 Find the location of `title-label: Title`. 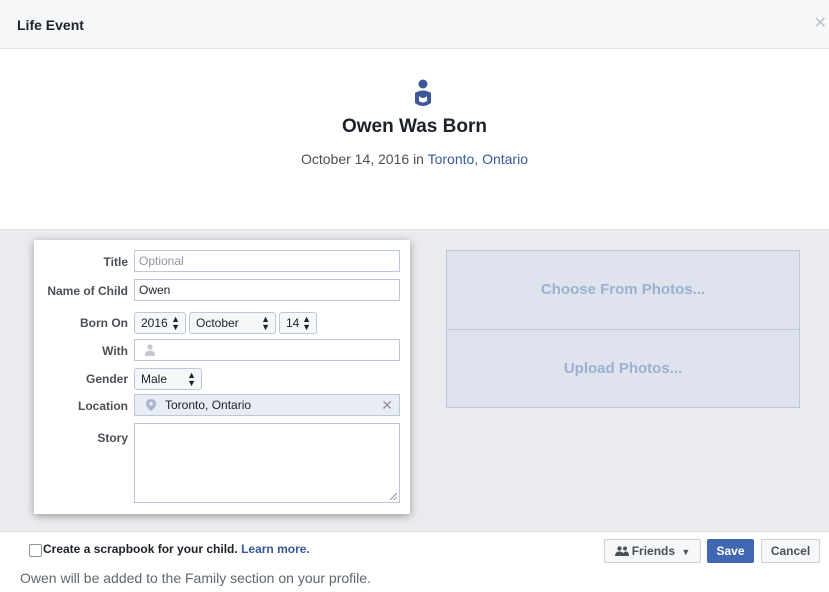

title-label: Title is located at coordinates (115, 262).